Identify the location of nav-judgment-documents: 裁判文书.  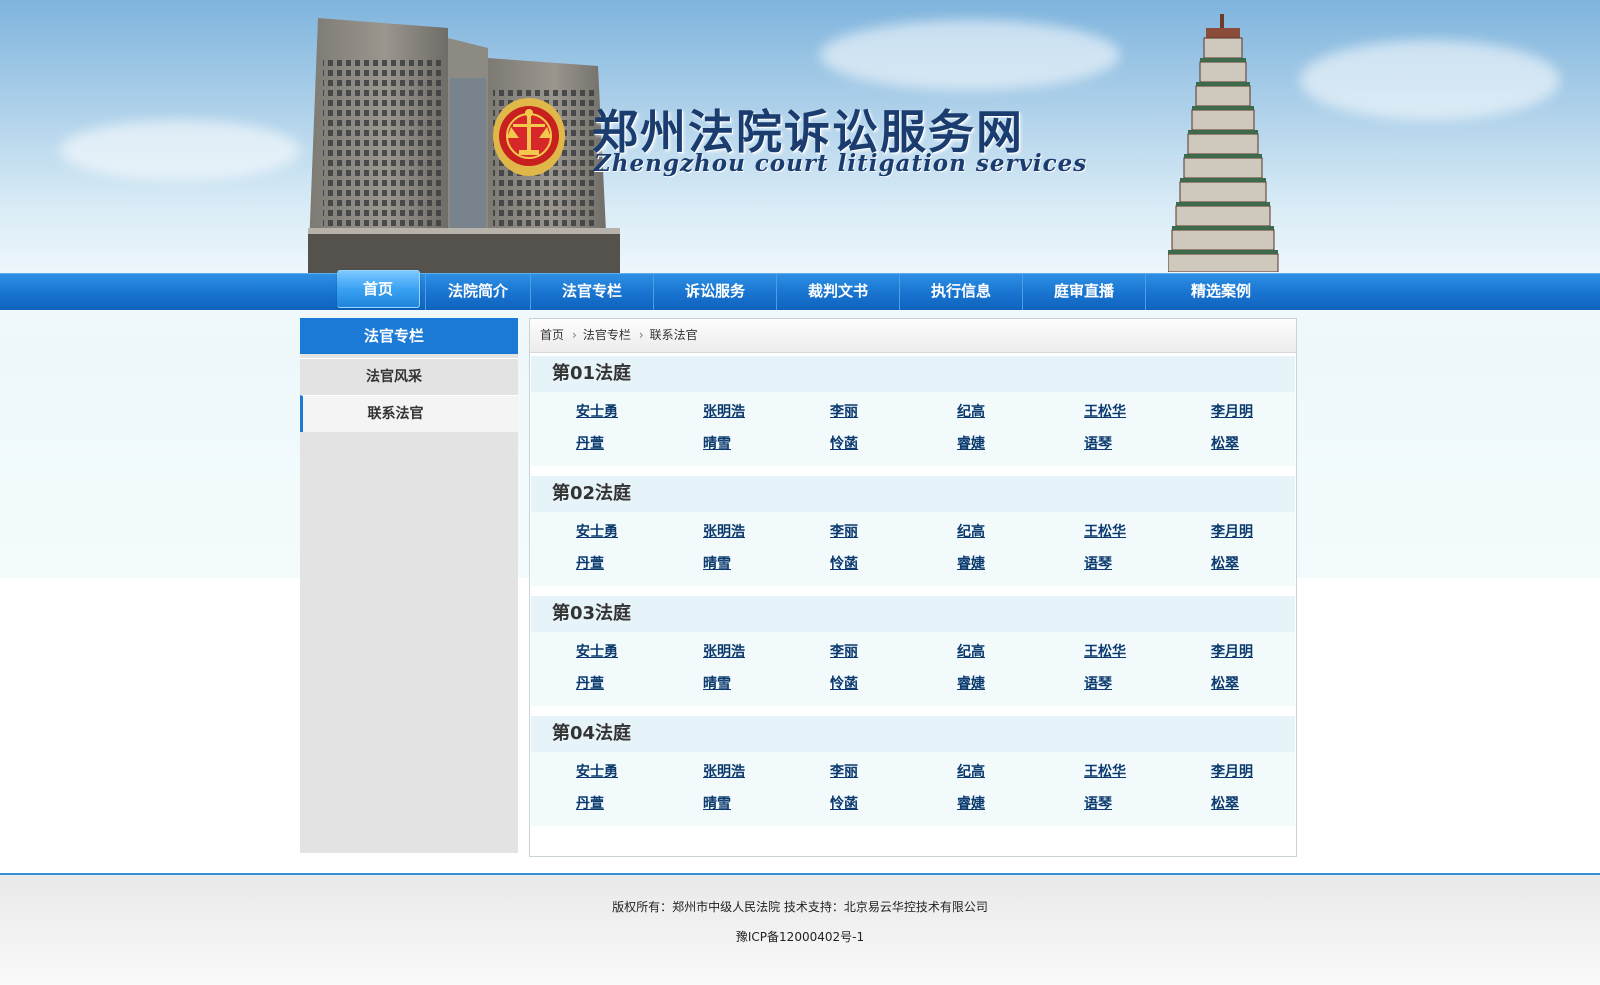
(837, 292).